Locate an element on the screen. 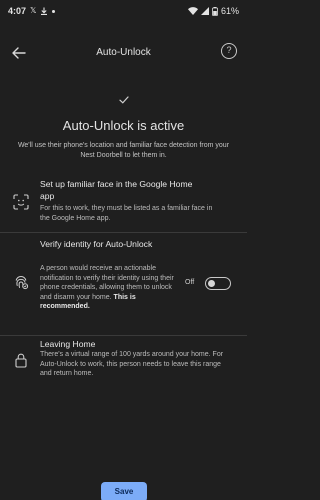 The width and height of the screenshot is (320, 500). battery-icon is located at coordinates (215, 11).